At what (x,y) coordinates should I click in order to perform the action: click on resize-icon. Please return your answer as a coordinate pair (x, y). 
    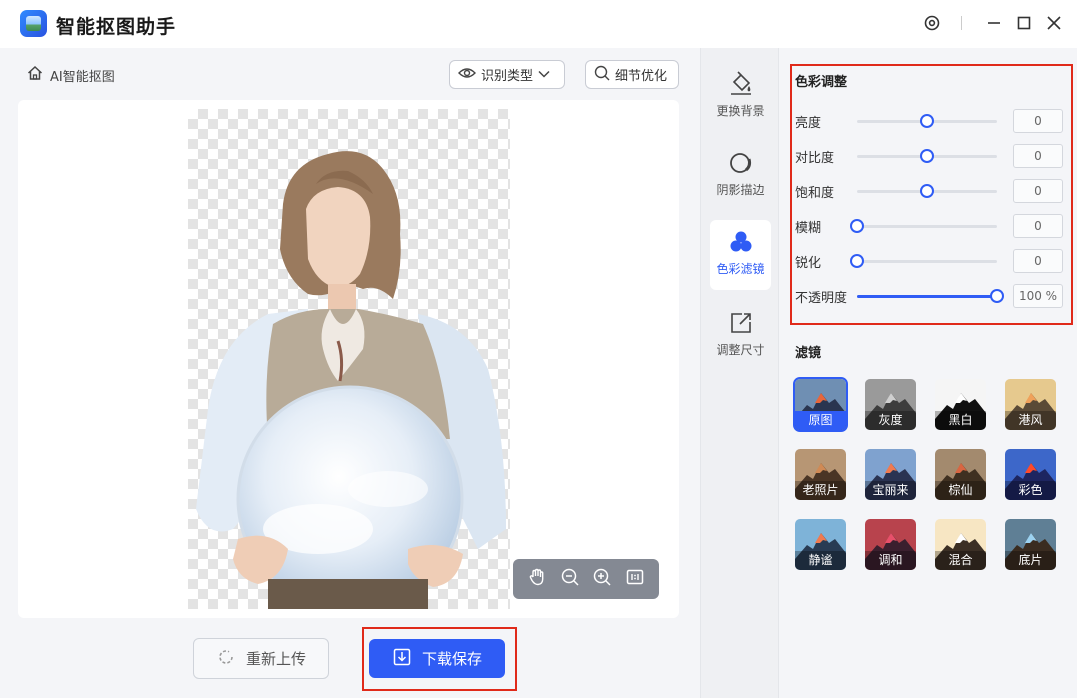
    Looking at the image, I should click on (741, 323).